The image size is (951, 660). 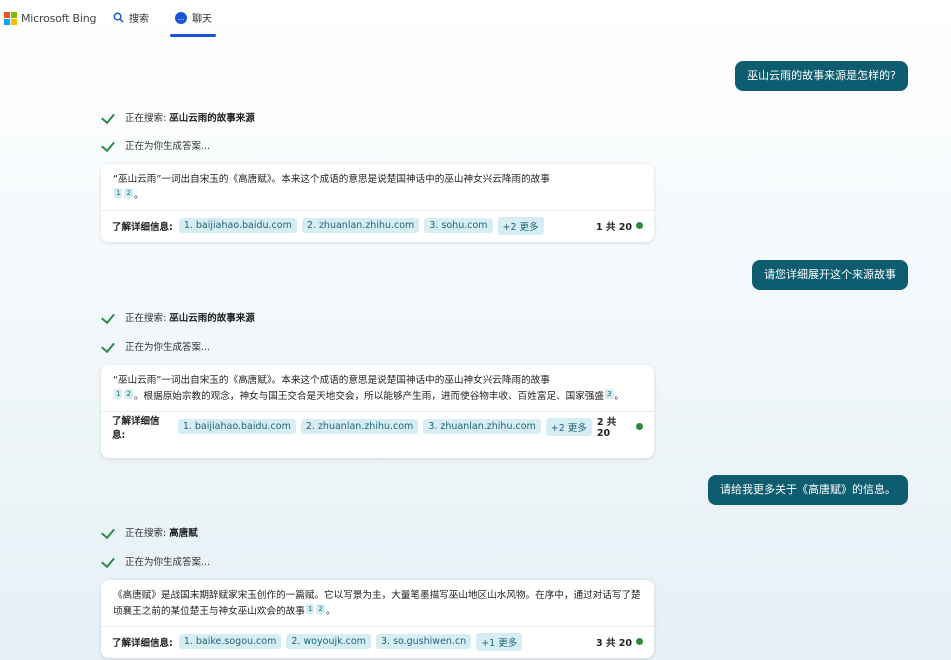 I want to click on top-bar: Microsoft Bing 搜索 … 聊天, so click(x=475, y=20).